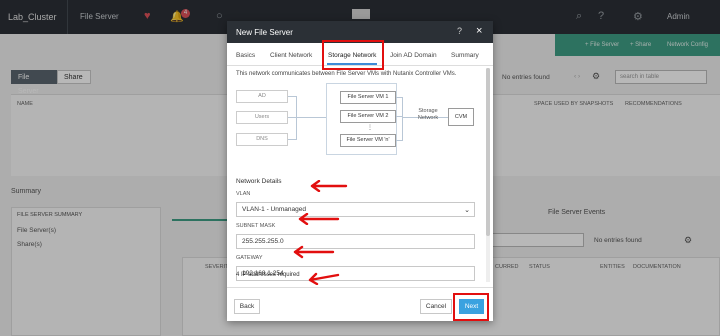 This screenshot has height=336, width=720. Describe the element at coordinates (461, 117) in the screenshot. I see `diagram-cvm-box: CVM` at that location.